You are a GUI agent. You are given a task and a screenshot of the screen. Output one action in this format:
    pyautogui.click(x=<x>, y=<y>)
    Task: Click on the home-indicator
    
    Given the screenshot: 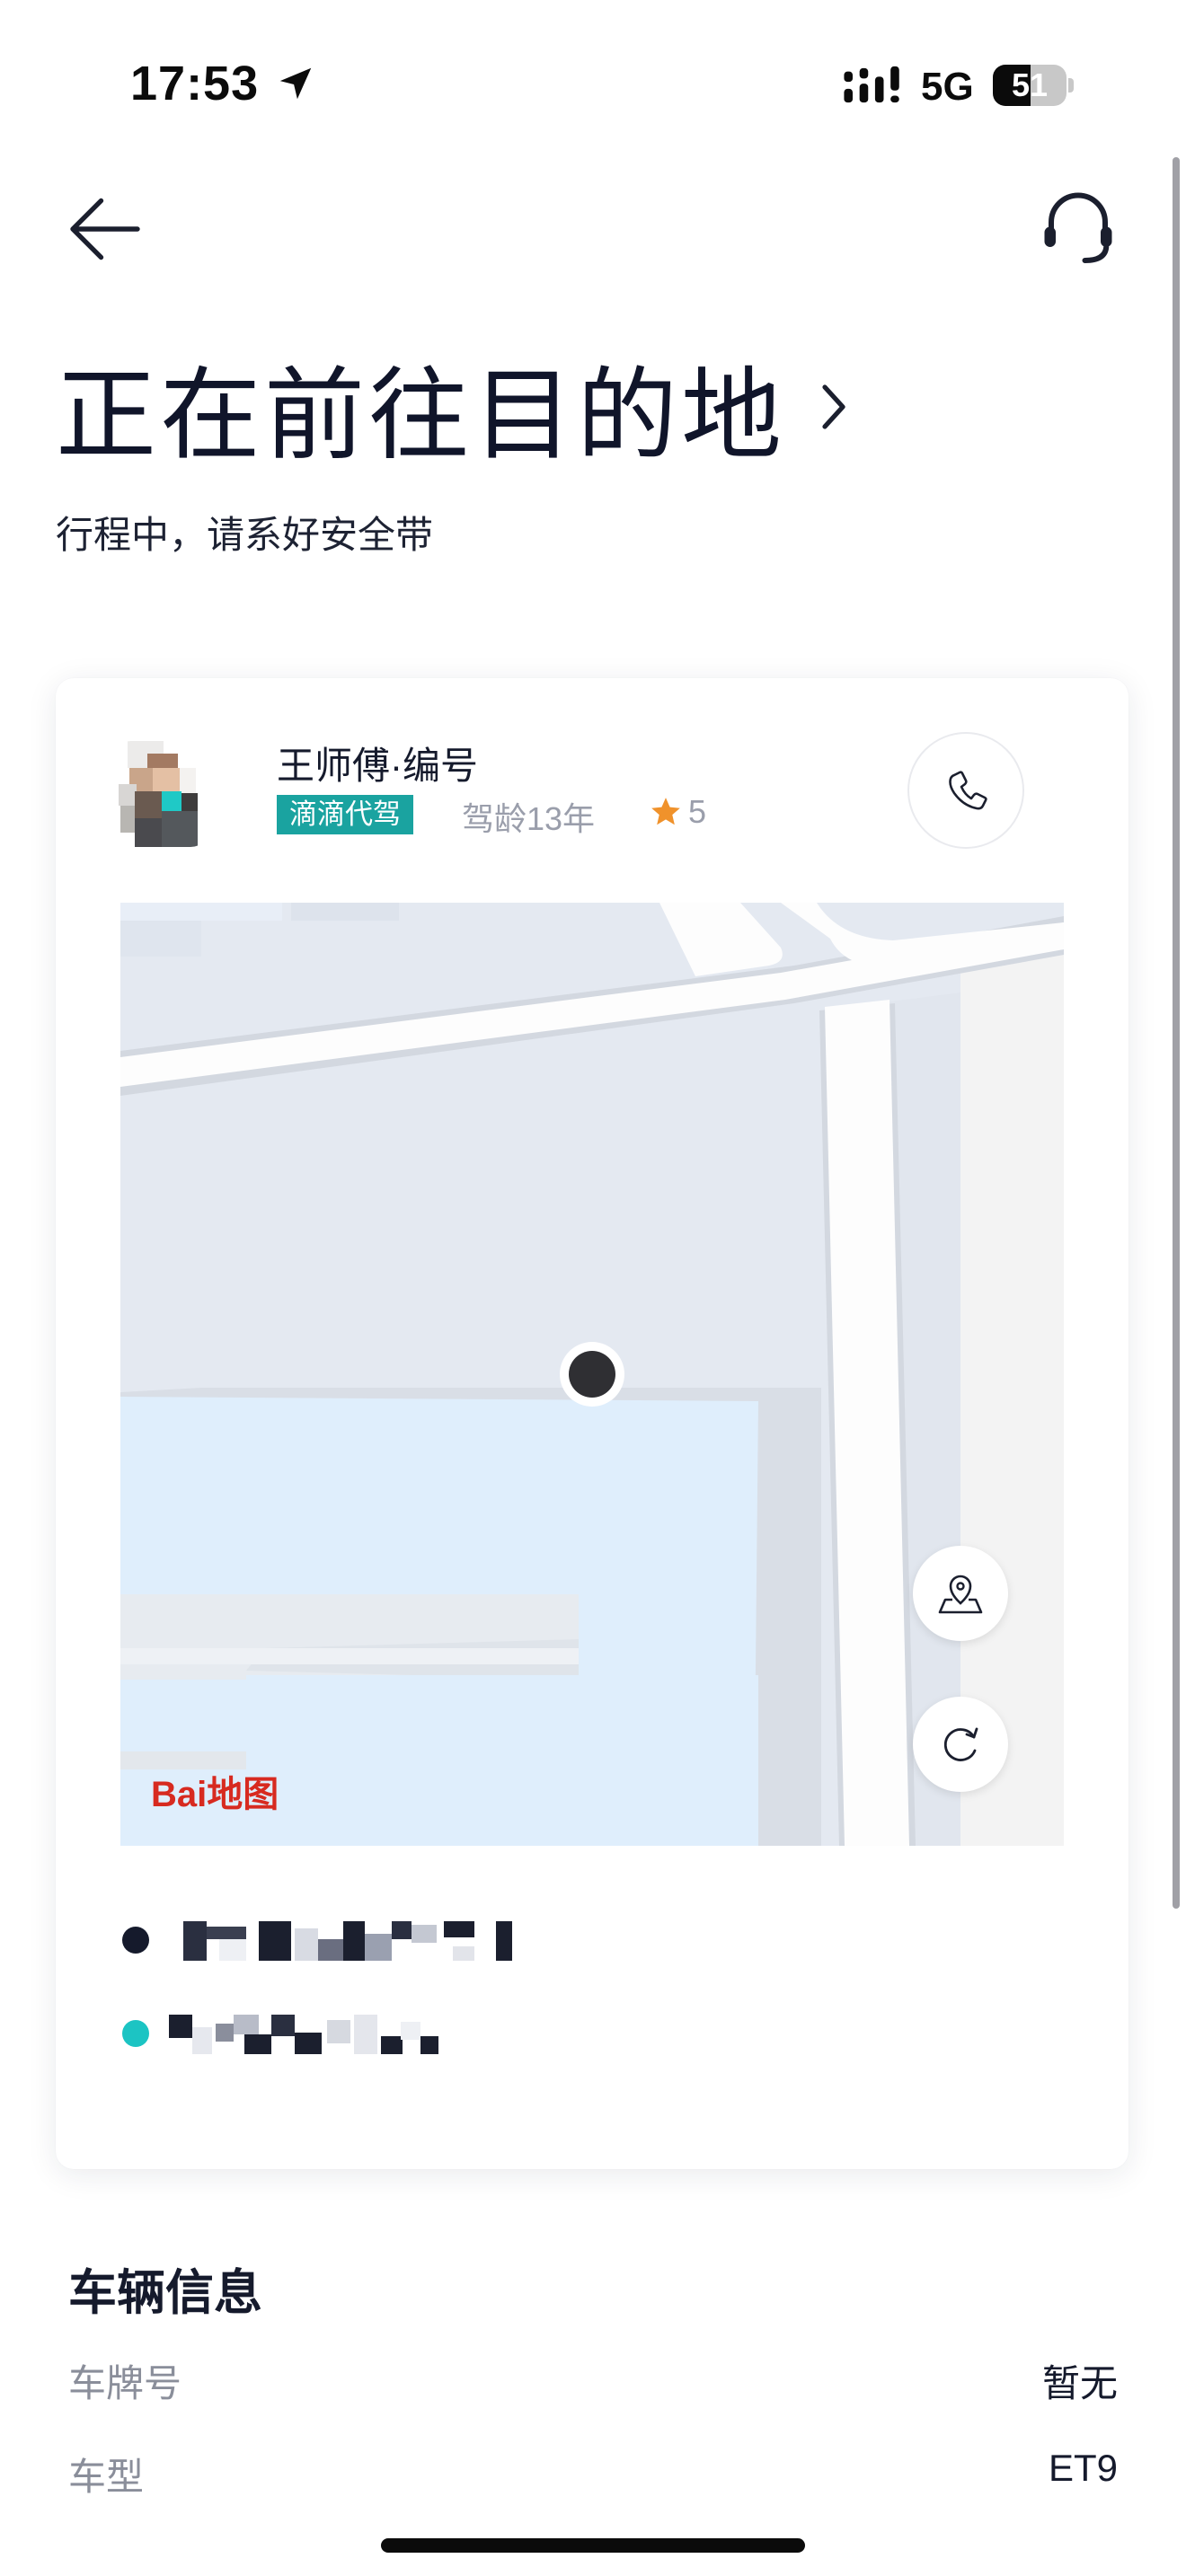 What is the action you would take?
    pyautogui.click(x=593, y=2545)
    